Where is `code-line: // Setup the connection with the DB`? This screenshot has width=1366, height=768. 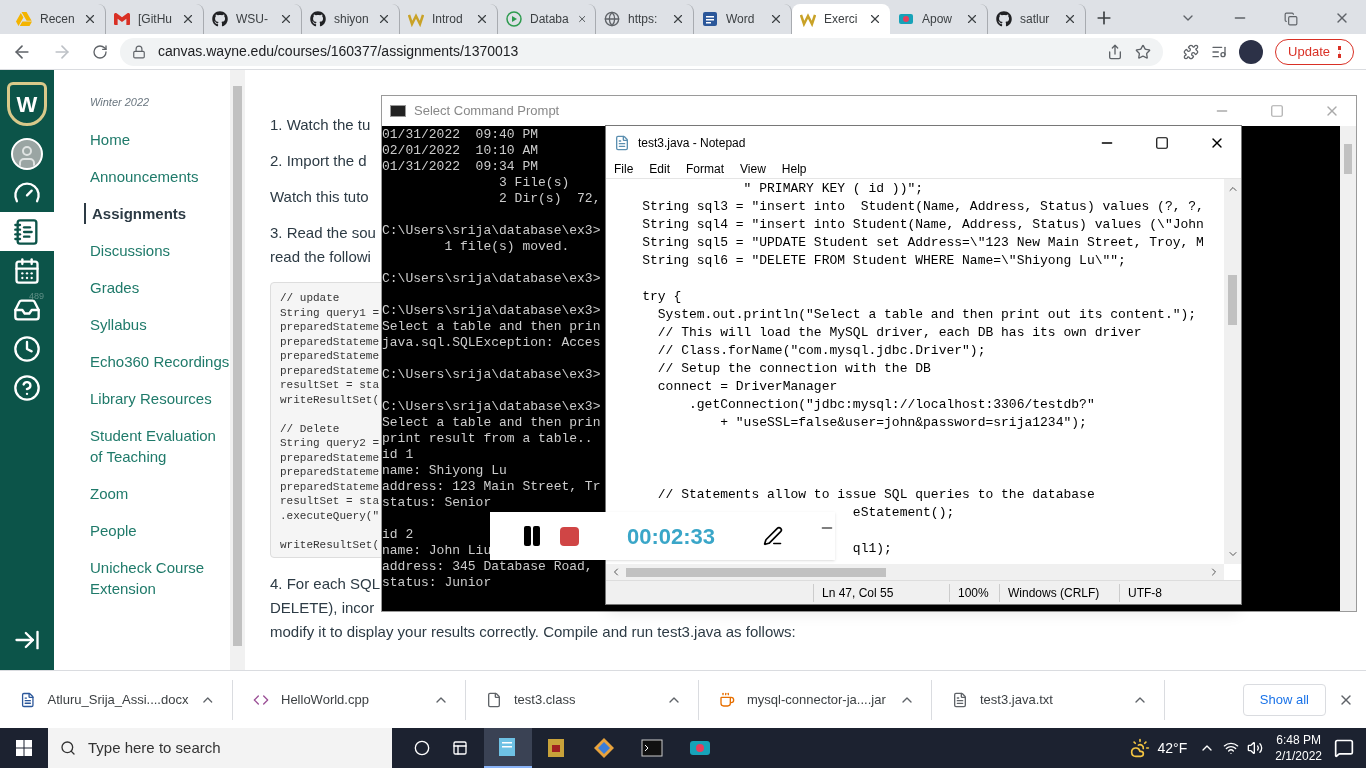
code-line: // Setup the connection with the DB is located at coordinates (793, 369).